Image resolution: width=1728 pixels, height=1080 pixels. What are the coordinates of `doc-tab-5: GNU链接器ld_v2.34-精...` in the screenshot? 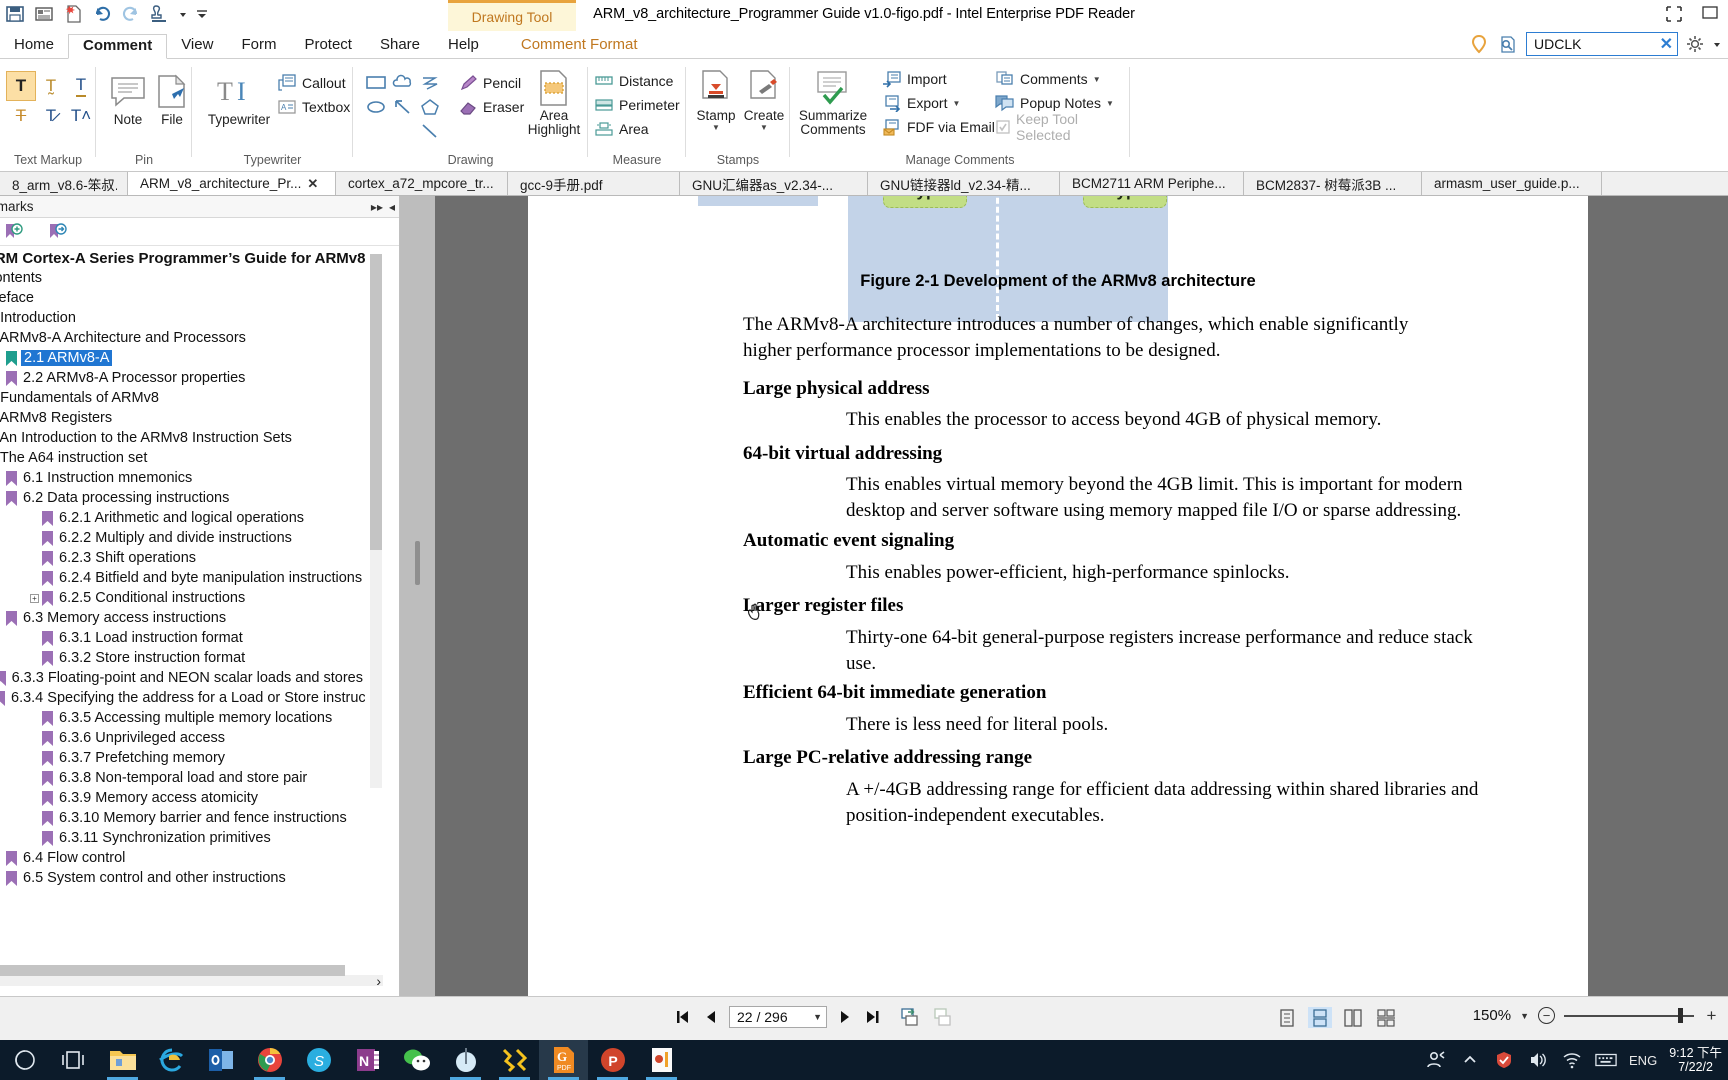 It's located at (964, 183).